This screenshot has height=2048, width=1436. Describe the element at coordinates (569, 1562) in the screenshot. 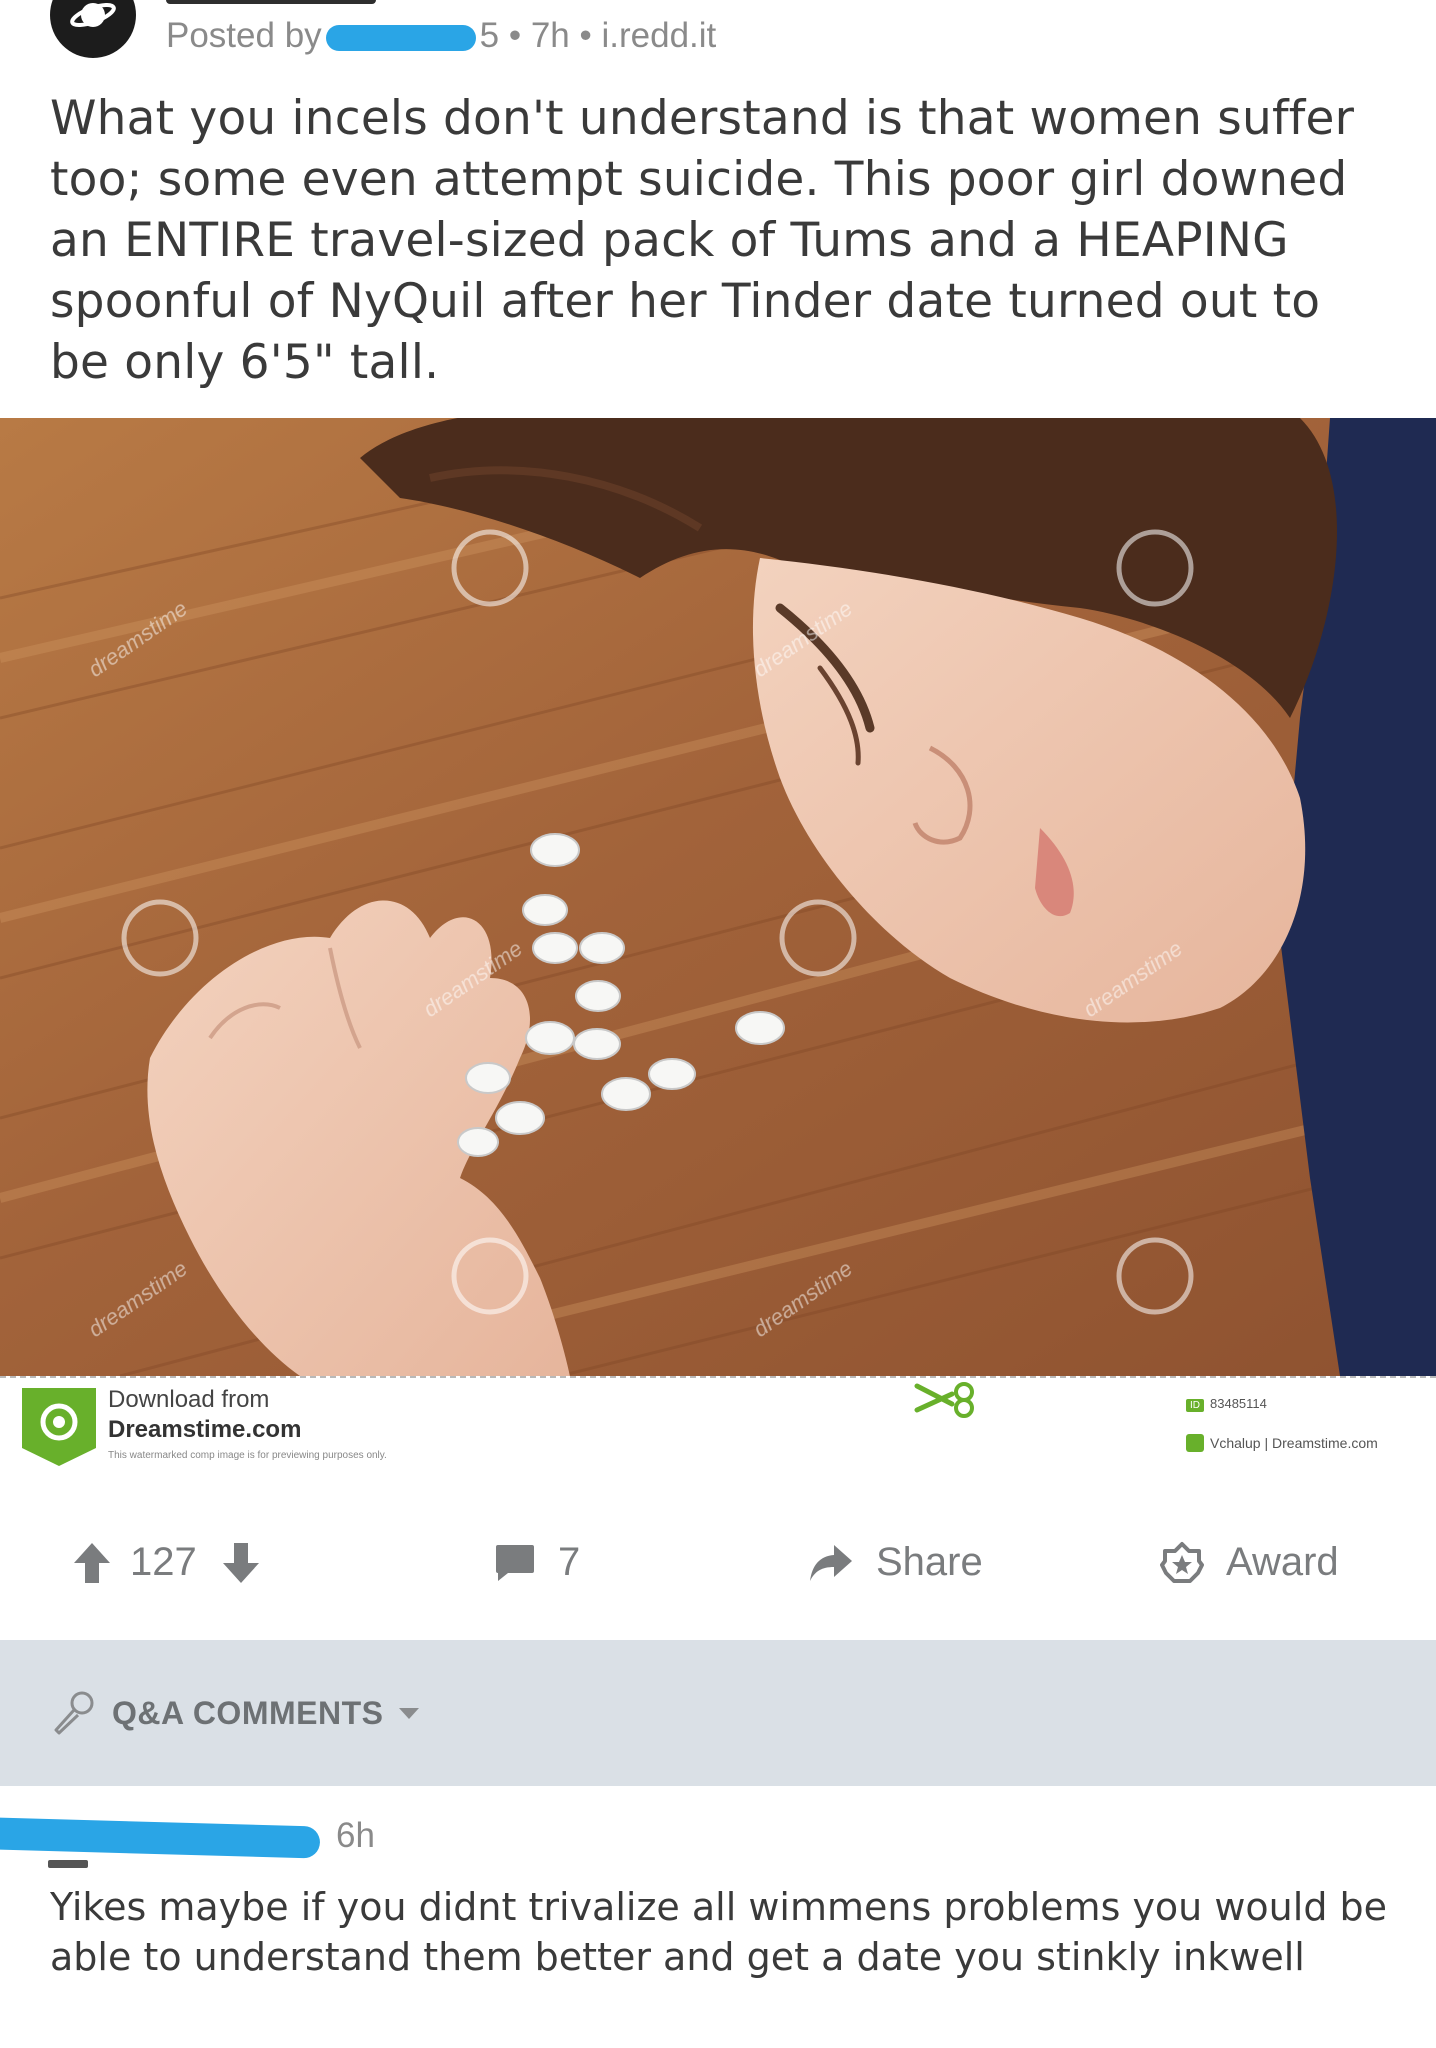

I see `comment-count: 7` at that location.